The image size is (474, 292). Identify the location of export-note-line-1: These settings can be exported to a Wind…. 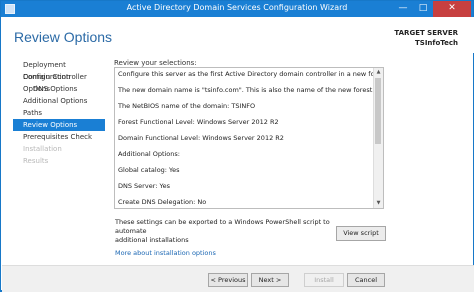
(222, 226).